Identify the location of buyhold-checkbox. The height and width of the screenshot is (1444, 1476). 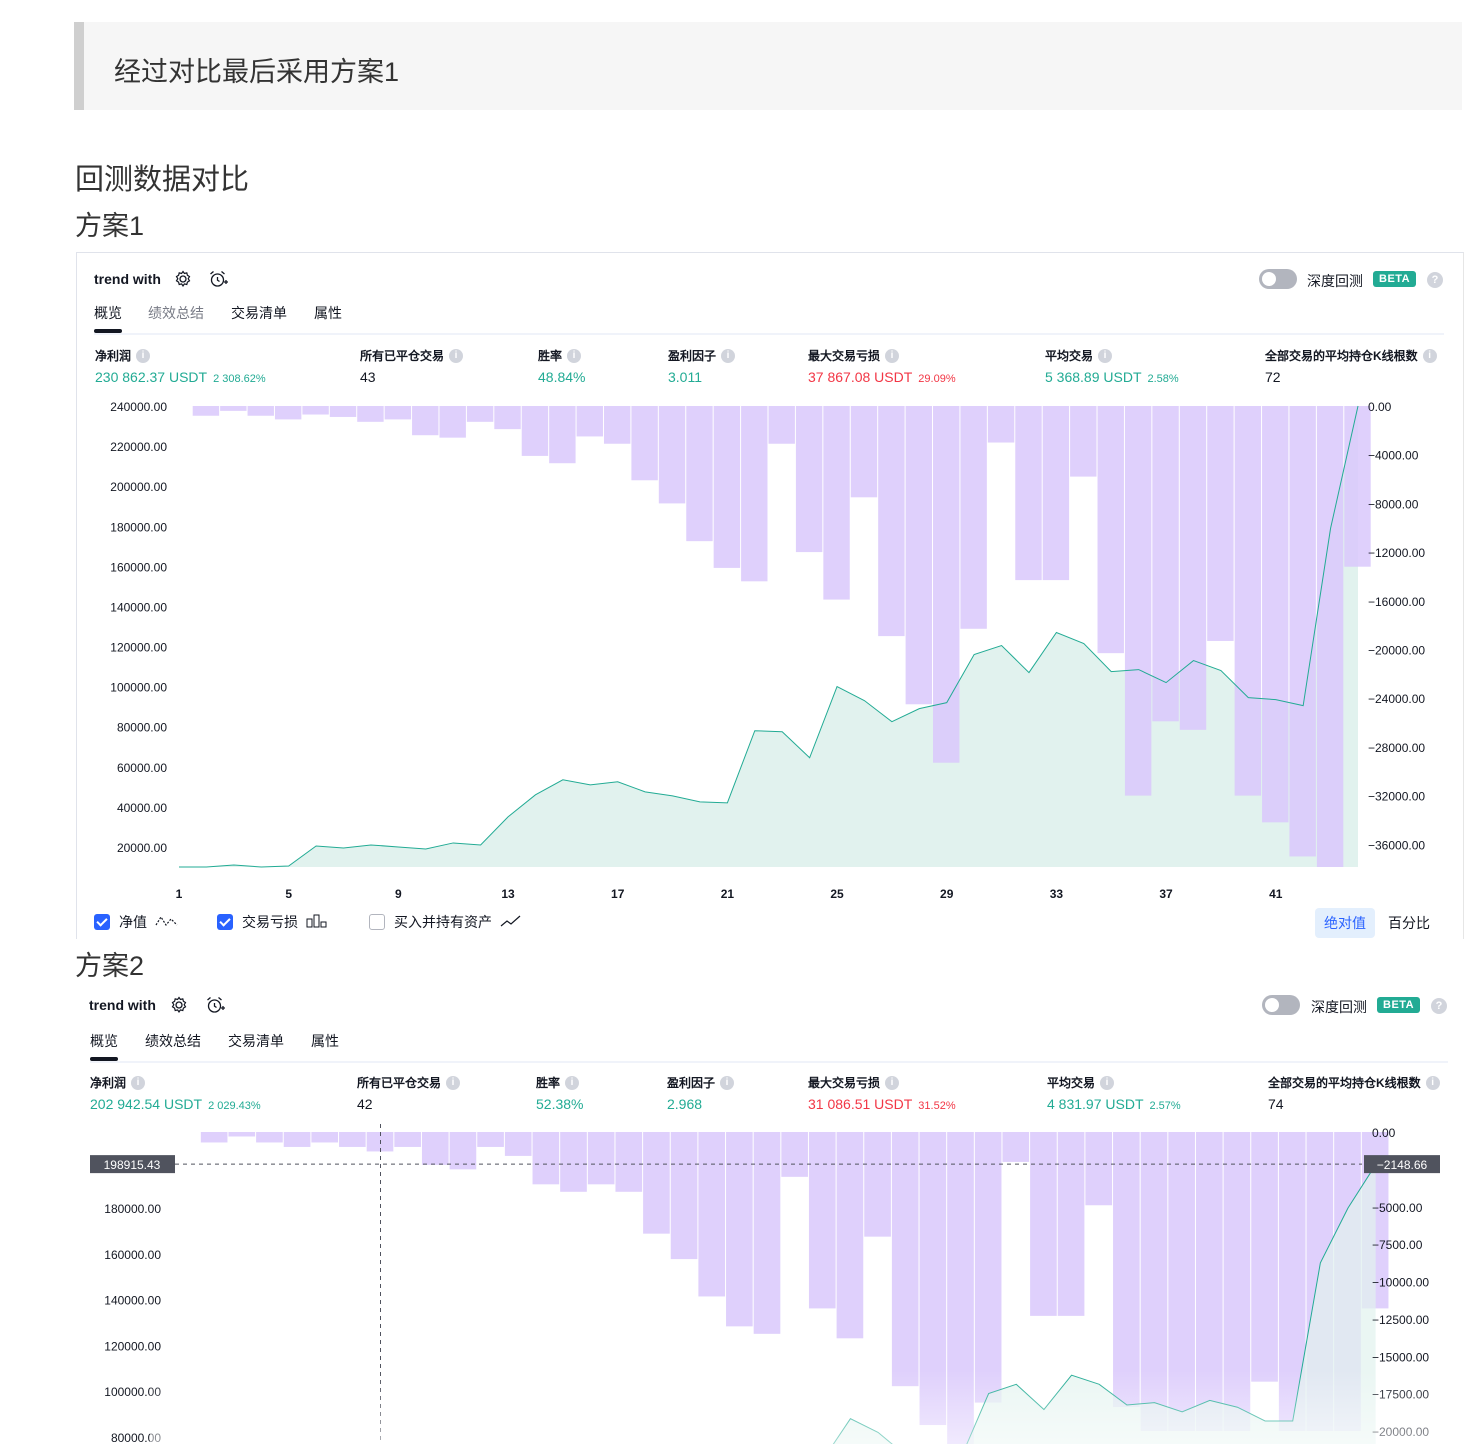
(377, 922).